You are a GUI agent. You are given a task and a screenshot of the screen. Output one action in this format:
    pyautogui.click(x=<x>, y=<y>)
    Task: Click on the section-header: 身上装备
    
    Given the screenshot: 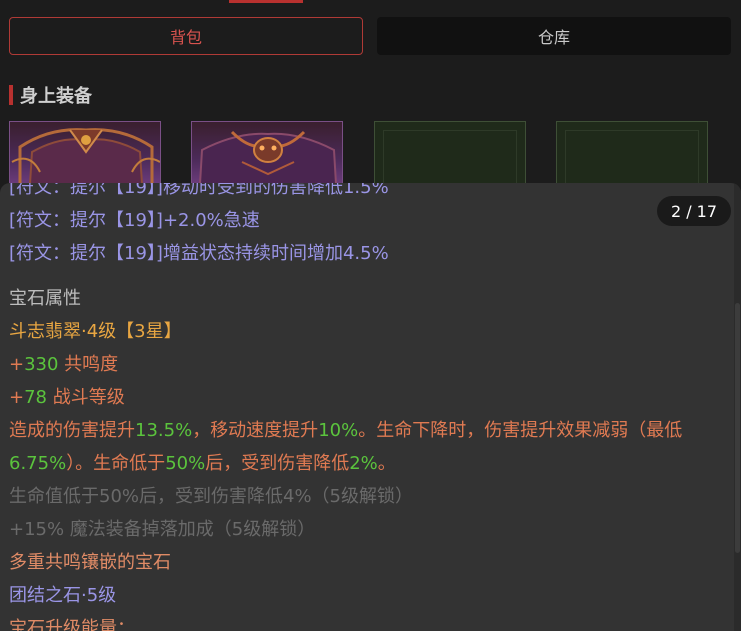 What is the action you would take?
    pyautogui.click(x=50, y=95)
    